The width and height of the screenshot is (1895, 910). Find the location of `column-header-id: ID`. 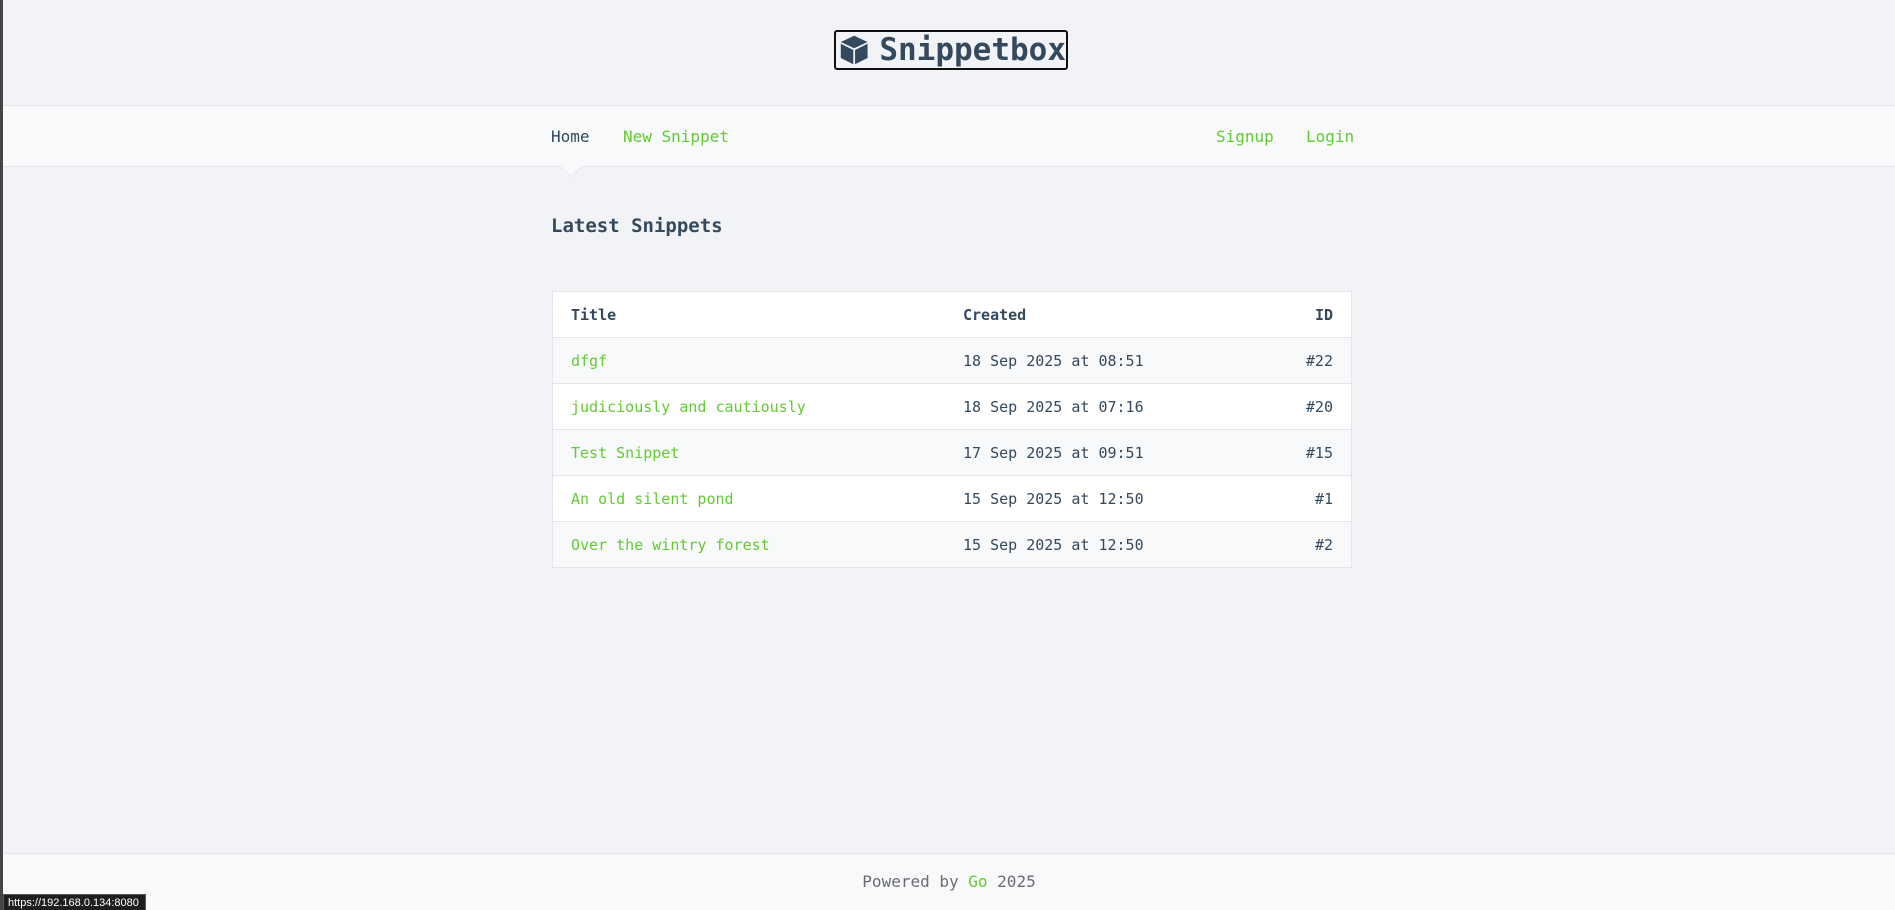

column-header-id: ID is located at coordinates (1305, 314).